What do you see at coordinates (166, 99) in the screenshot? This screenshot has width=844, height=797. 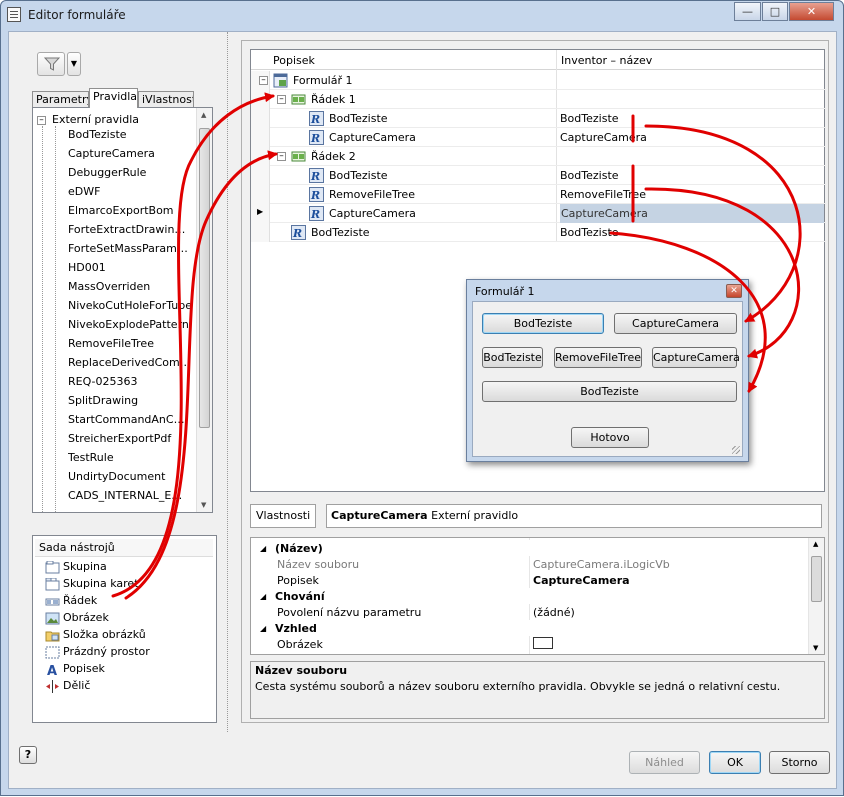 I see `tab-ivlastnosti: iVlastnosti` at bounding box center [166, 99].